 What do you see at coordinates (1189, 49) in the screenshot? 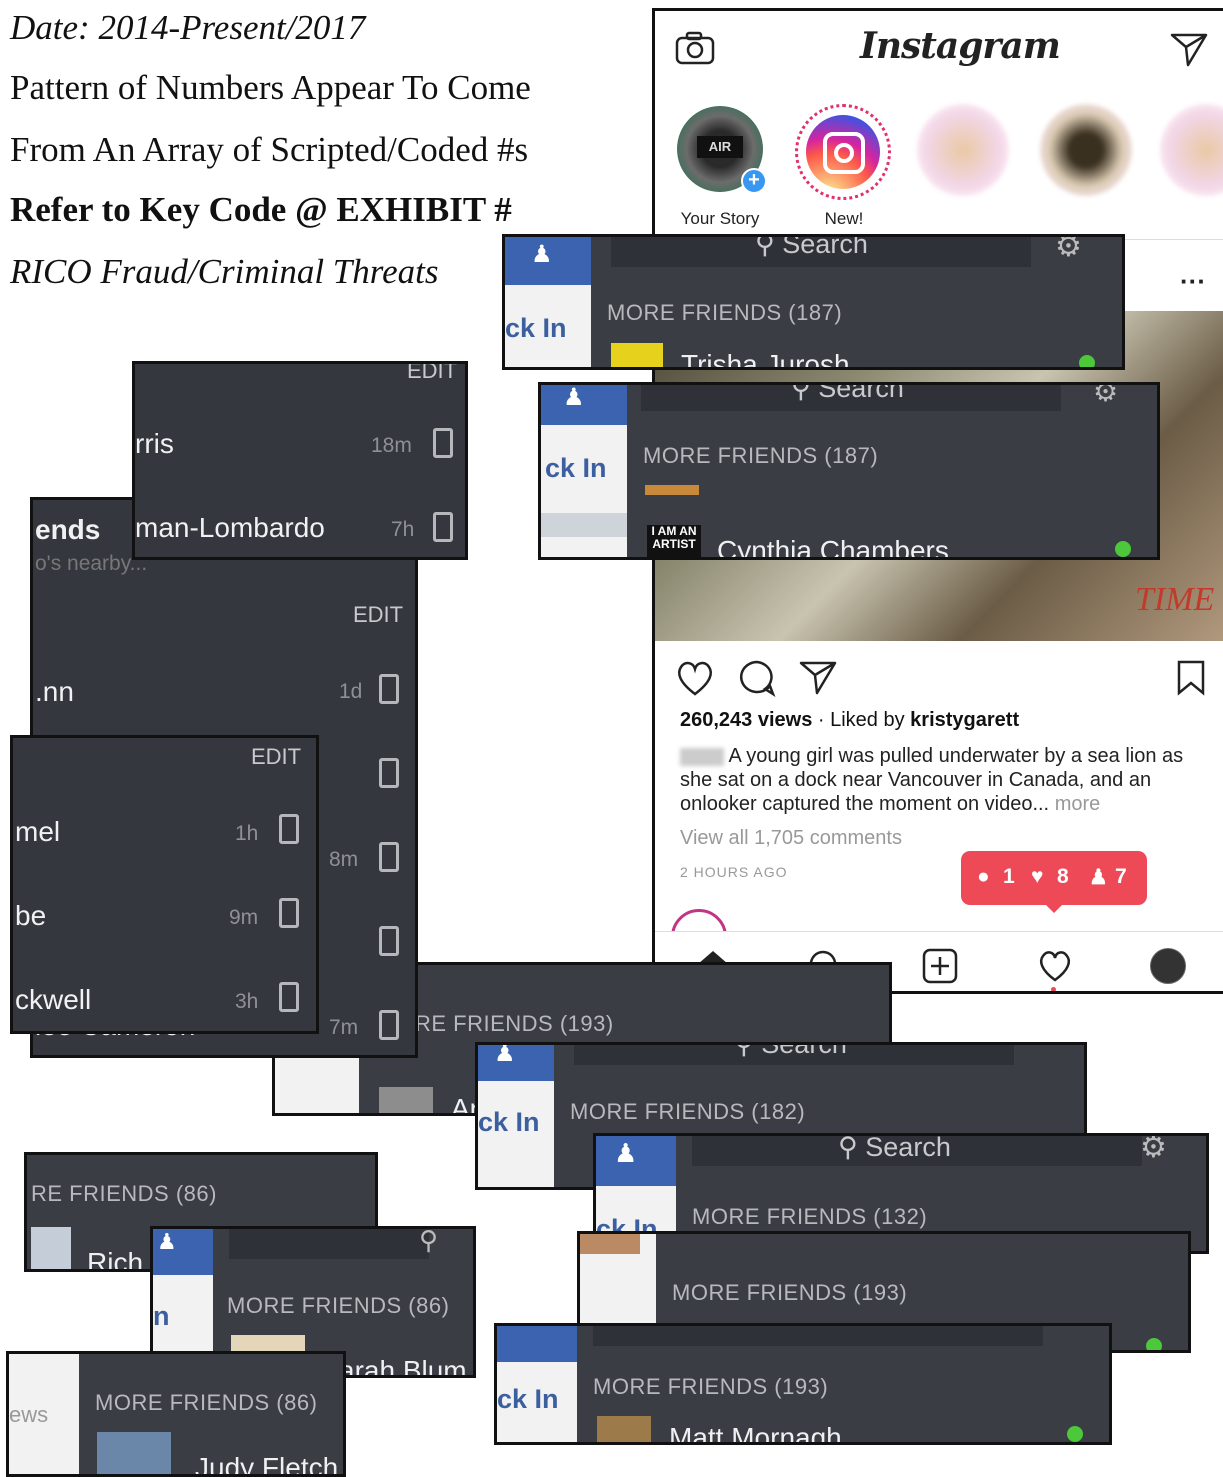
I see `direct-message-icon` at bounding box center [1189, 49].